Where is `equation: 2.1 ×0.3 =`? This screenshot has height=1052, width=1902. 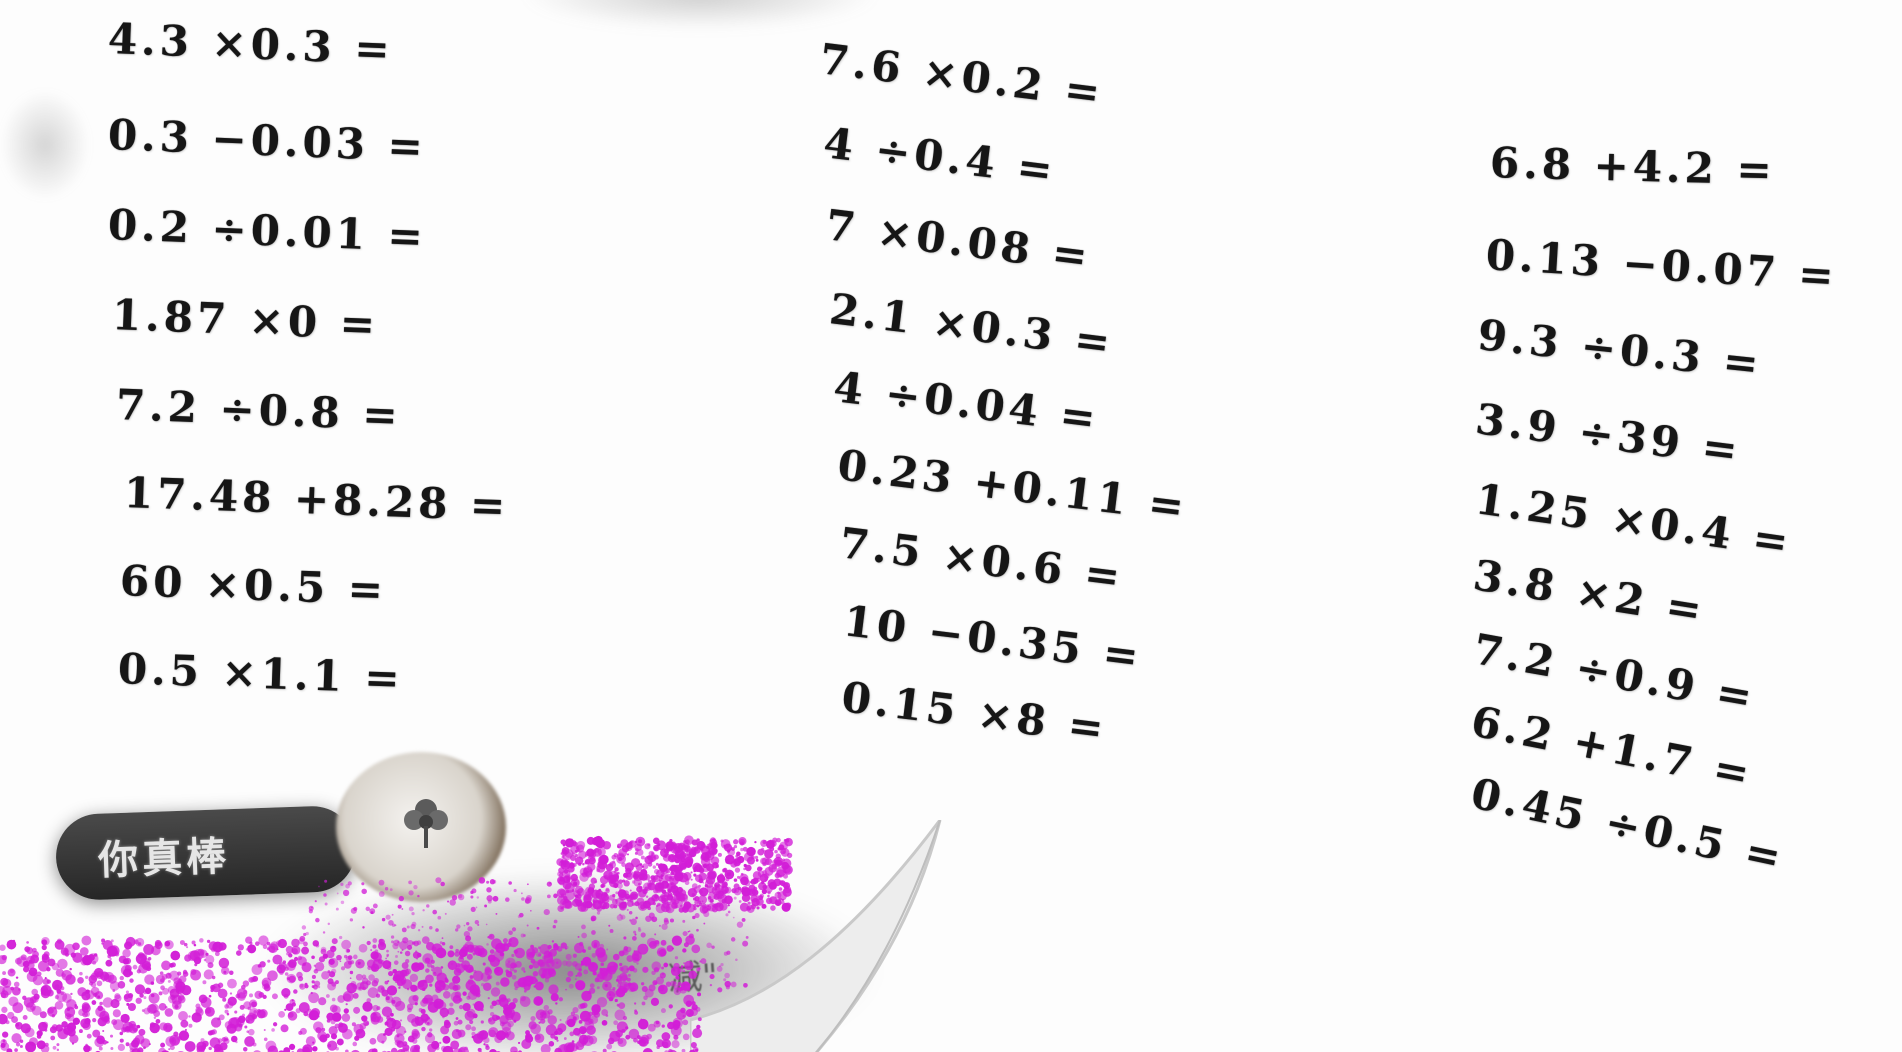
equation: 2.1 ×0.3 = is located at coordinates (972, 326).